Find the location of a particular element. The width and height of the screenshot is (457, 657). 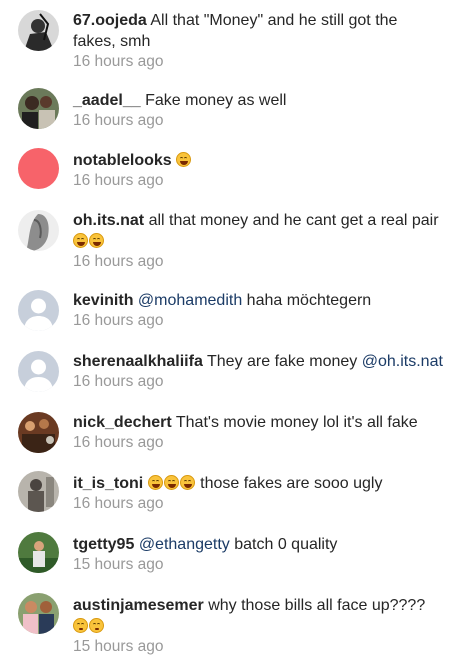

username-link: oh.its.nat is located at coordinates (108, 220).